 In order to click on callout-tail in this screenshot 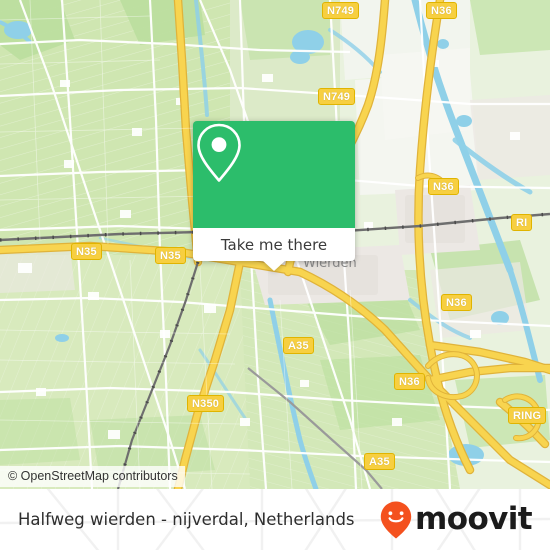, I will do `click(274, 265)`.